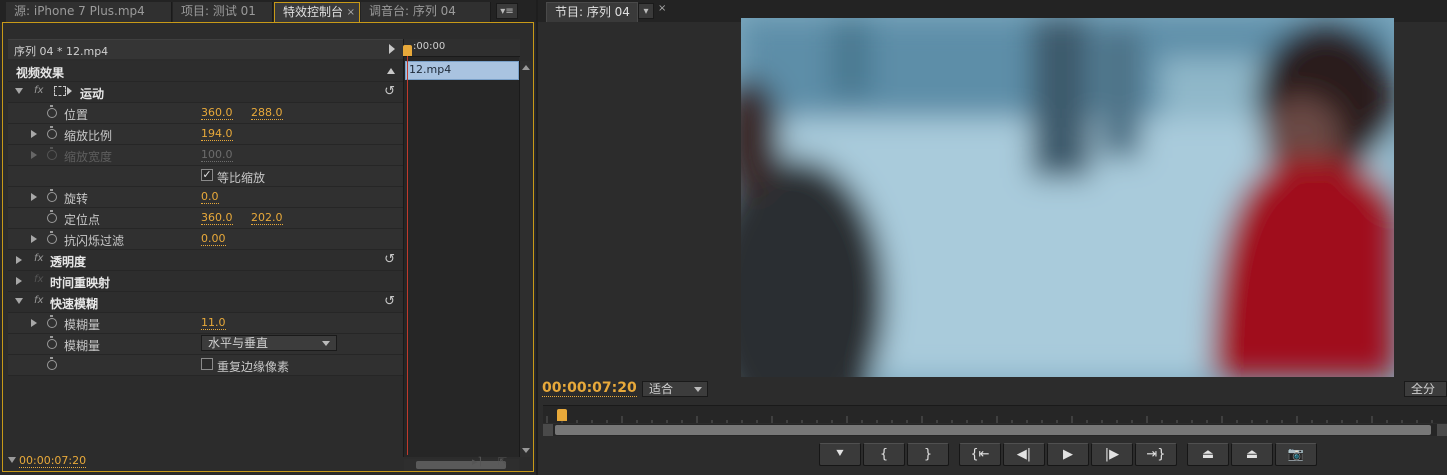 The width and height of the screenshot is (1447, 475). Describe the element at coordinates (477, 461) in the screenshot. I see `filter-icon: ▸⌉` at that location.